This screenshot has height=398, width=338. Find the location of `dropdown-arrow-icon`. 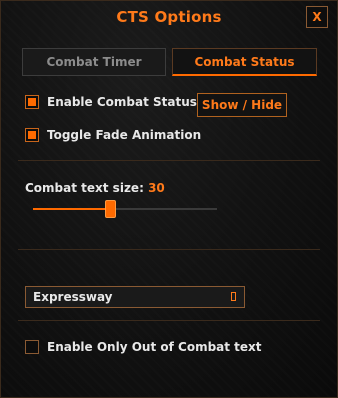

dropdown-arrow-icon is located at coordinates (233, 296).